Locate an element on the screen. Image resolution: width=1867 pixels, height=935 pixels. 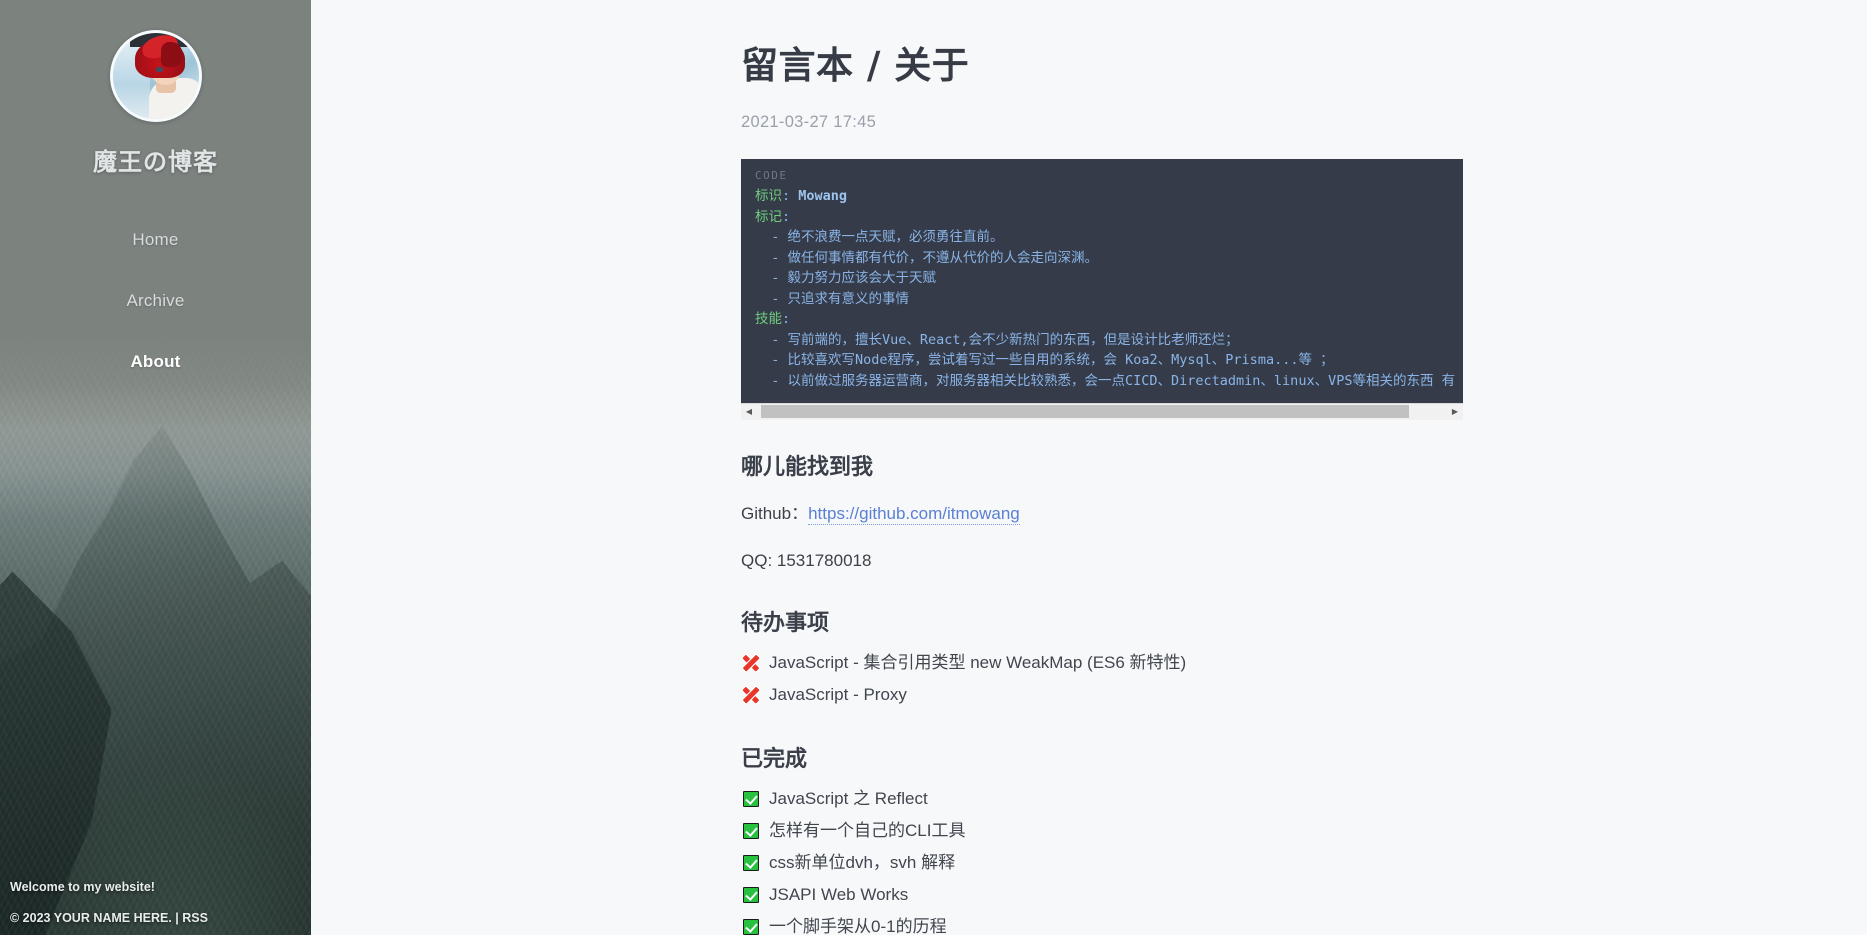
github-label: Github： is located at coordinates (775, 513).